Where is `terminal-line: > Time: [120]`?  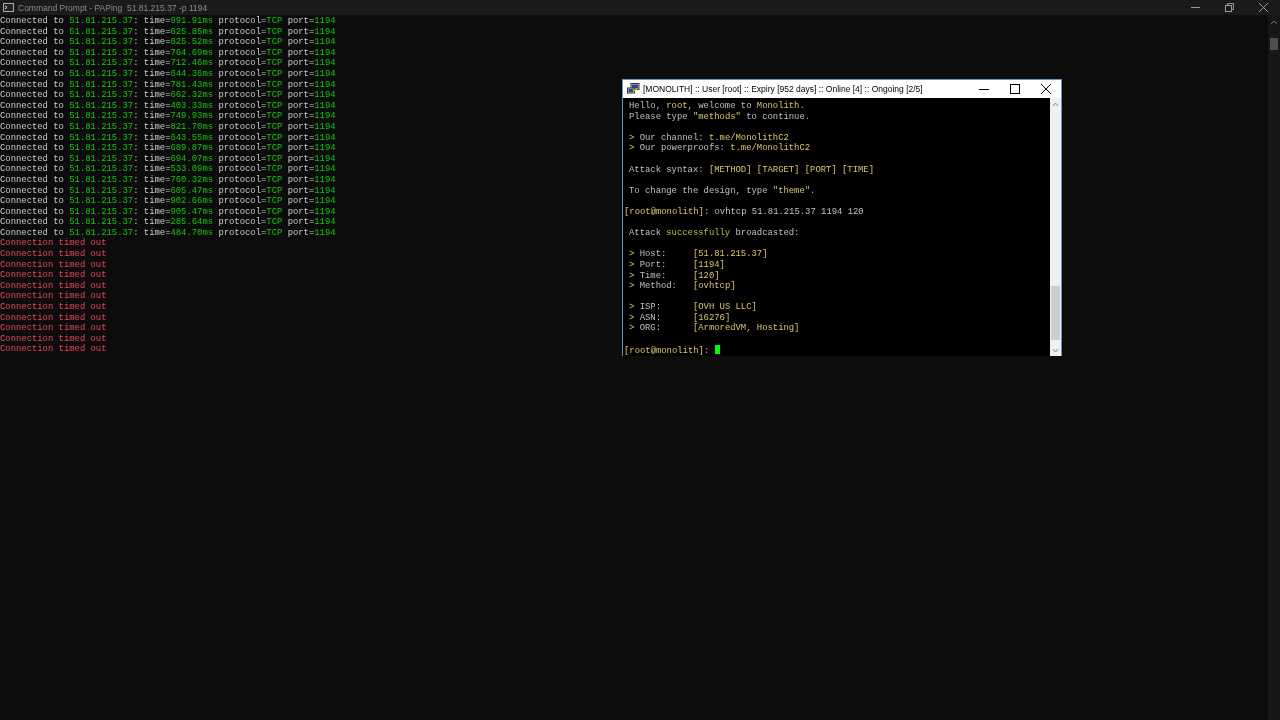 terminal-line: > Time: [120] is located at coordinates (674, 275).